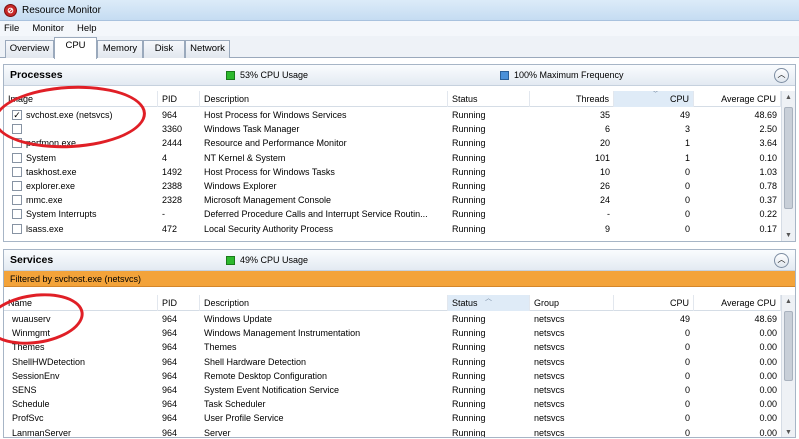 This screenshot has width=799, height=439. I want to click on menu-monitor: Monitor, so click(48, 28).